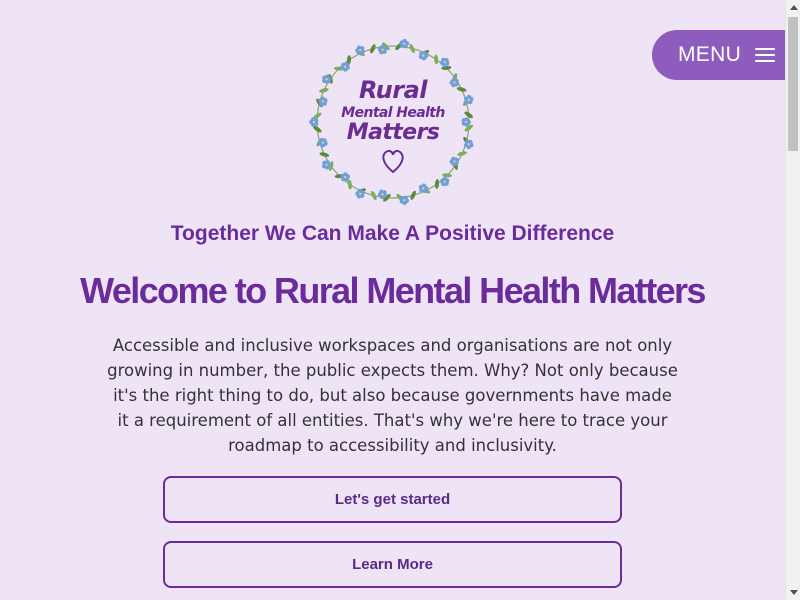 The height and width of the screenshot is (600, 800). What do you see at coordinates (793, 7) in the screenshot?
I see `scroll-up-arrow-icon` at bounding box center [793, 7].